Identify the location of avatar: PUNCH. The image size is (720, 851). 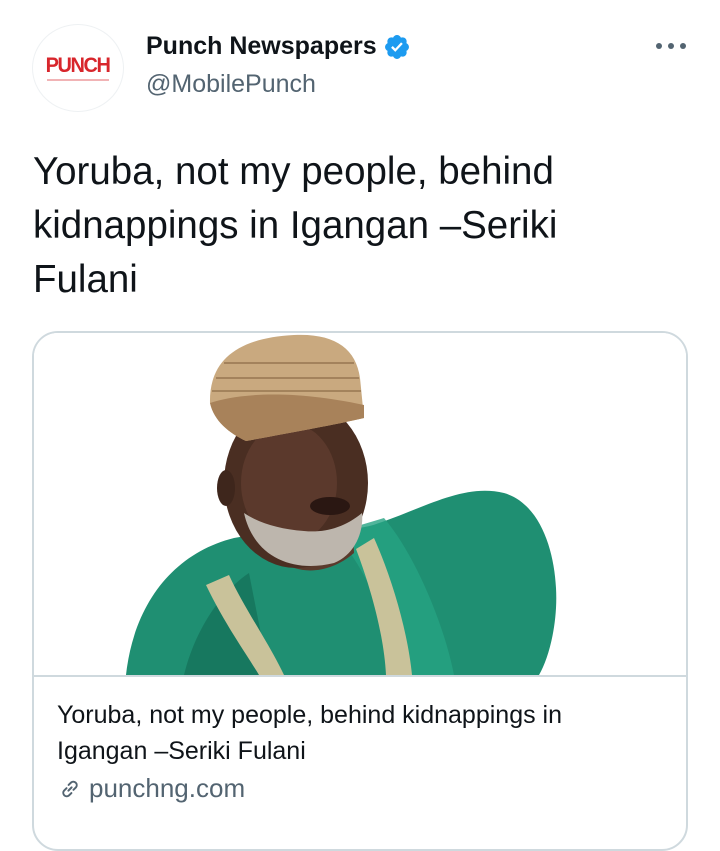
(78, 68).